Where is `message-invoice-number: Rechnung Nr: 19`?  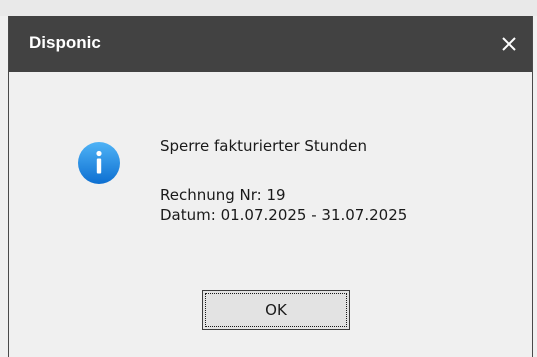 message-invoice-number: Rechnung Nr: 19 is located at coordinates (223, 195).